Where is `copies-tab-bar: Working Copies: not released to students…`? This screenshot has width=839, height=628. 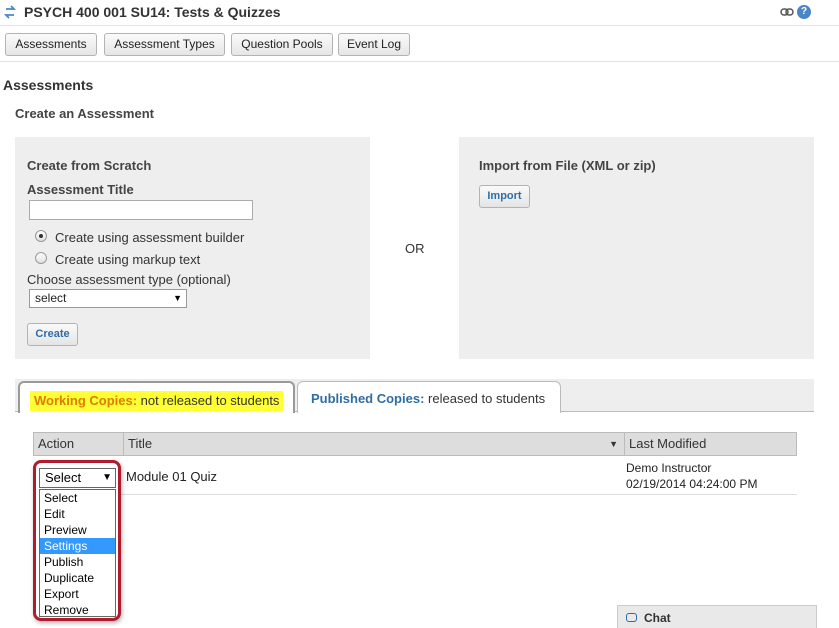
copies-tab-bar: Working Copies: not released to students… is located at coordinates (414, 396).